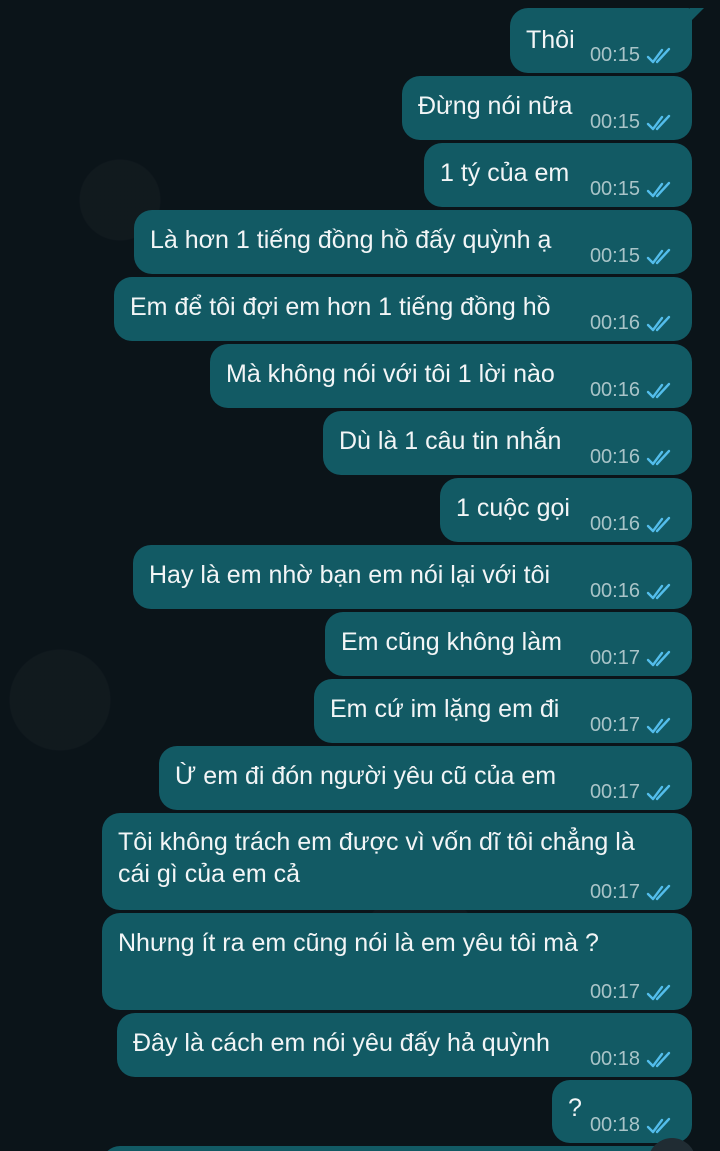 The image size is (720, 1151). I want to click on message-bubble: Dù là 1 câu tin nhắn 00:16, so click(507, 443).